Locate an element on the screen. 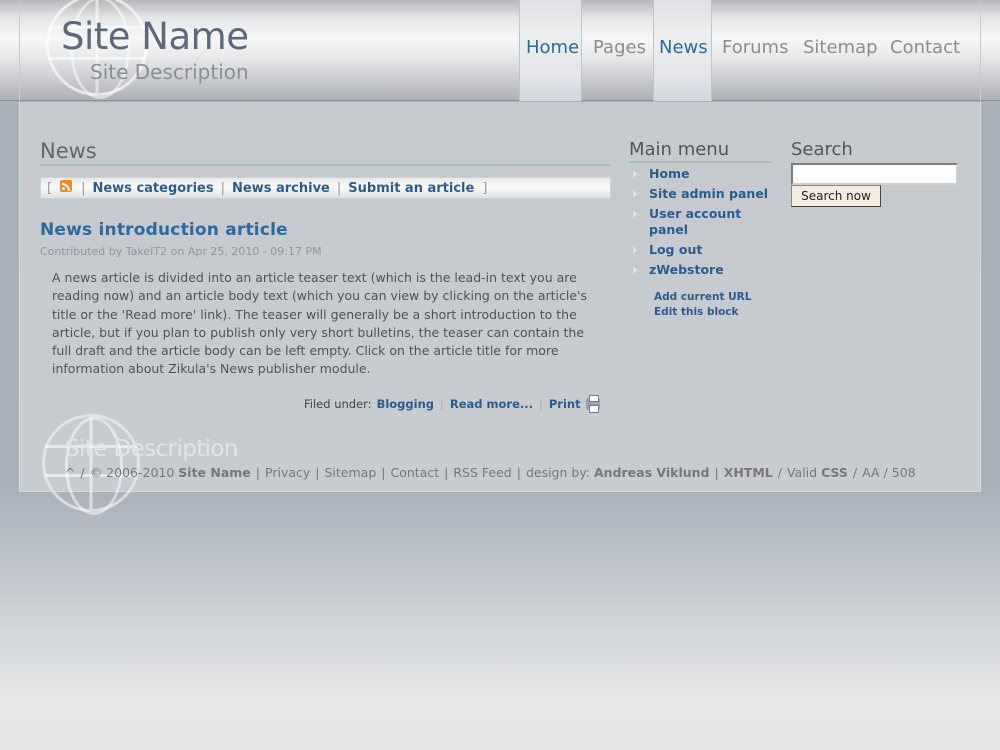 The image size is (1000, 750). back-to-top-link: ^ is located at coordinates (70, 472).